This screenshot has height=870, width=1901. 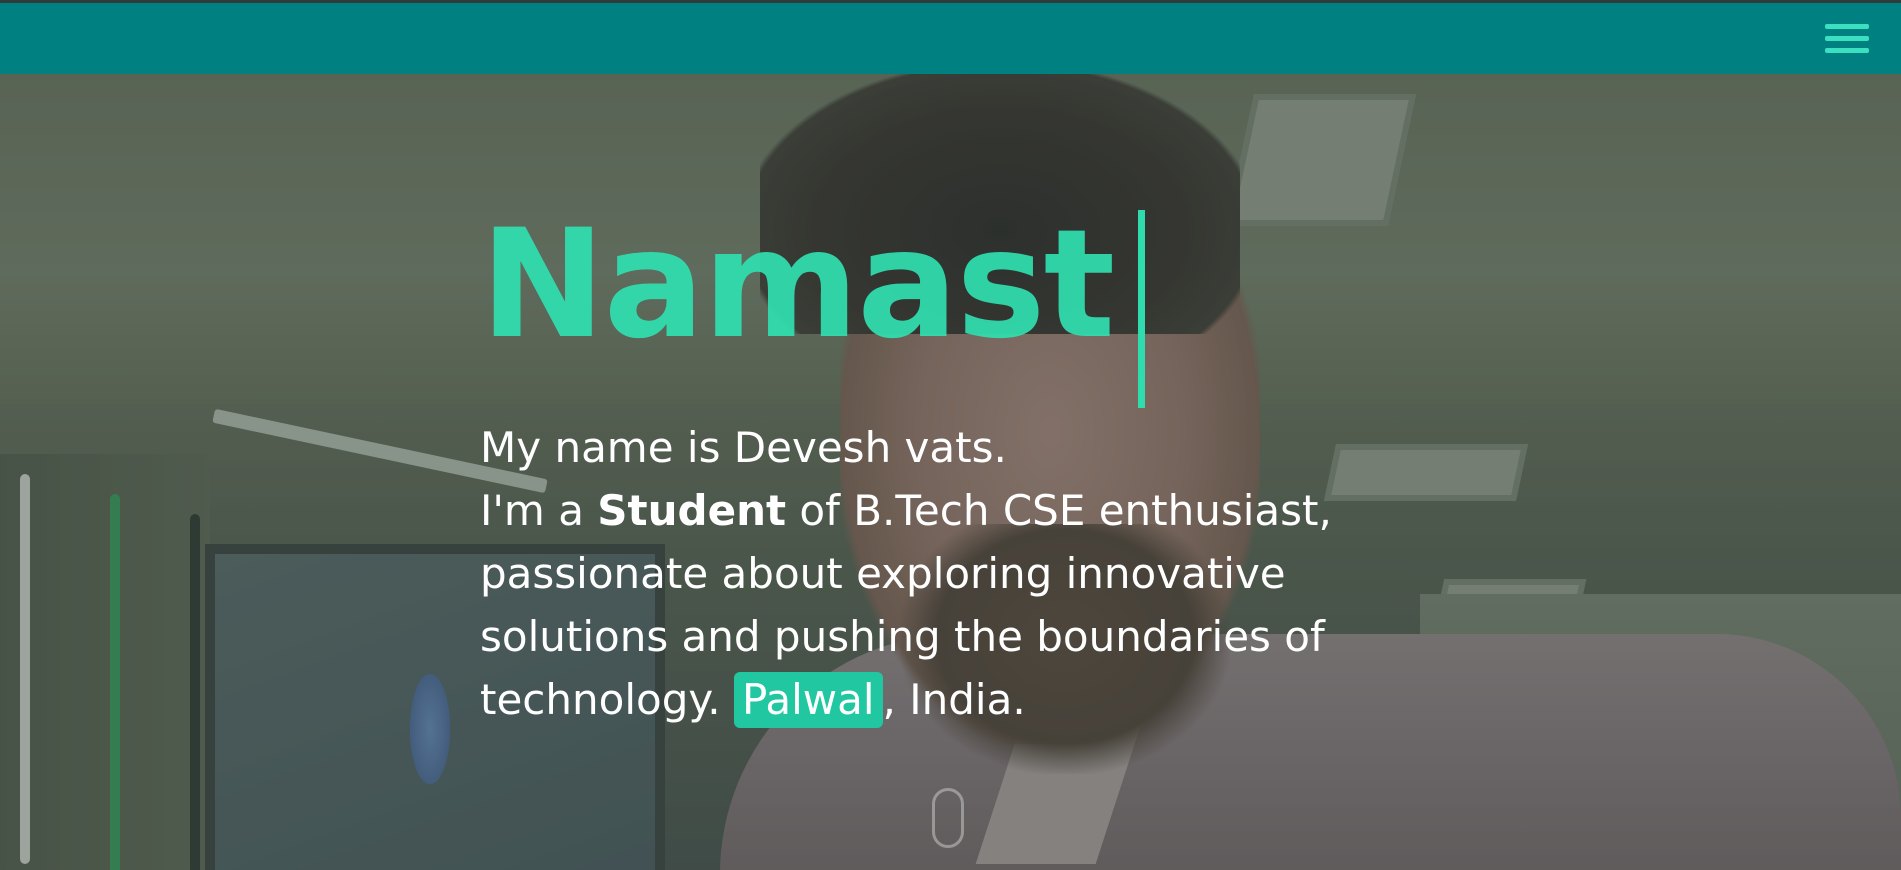 What do you see at coordinates (1141, 309) in the screenshot?
I see `typing-cursor` at bounding box center [1141, 309].